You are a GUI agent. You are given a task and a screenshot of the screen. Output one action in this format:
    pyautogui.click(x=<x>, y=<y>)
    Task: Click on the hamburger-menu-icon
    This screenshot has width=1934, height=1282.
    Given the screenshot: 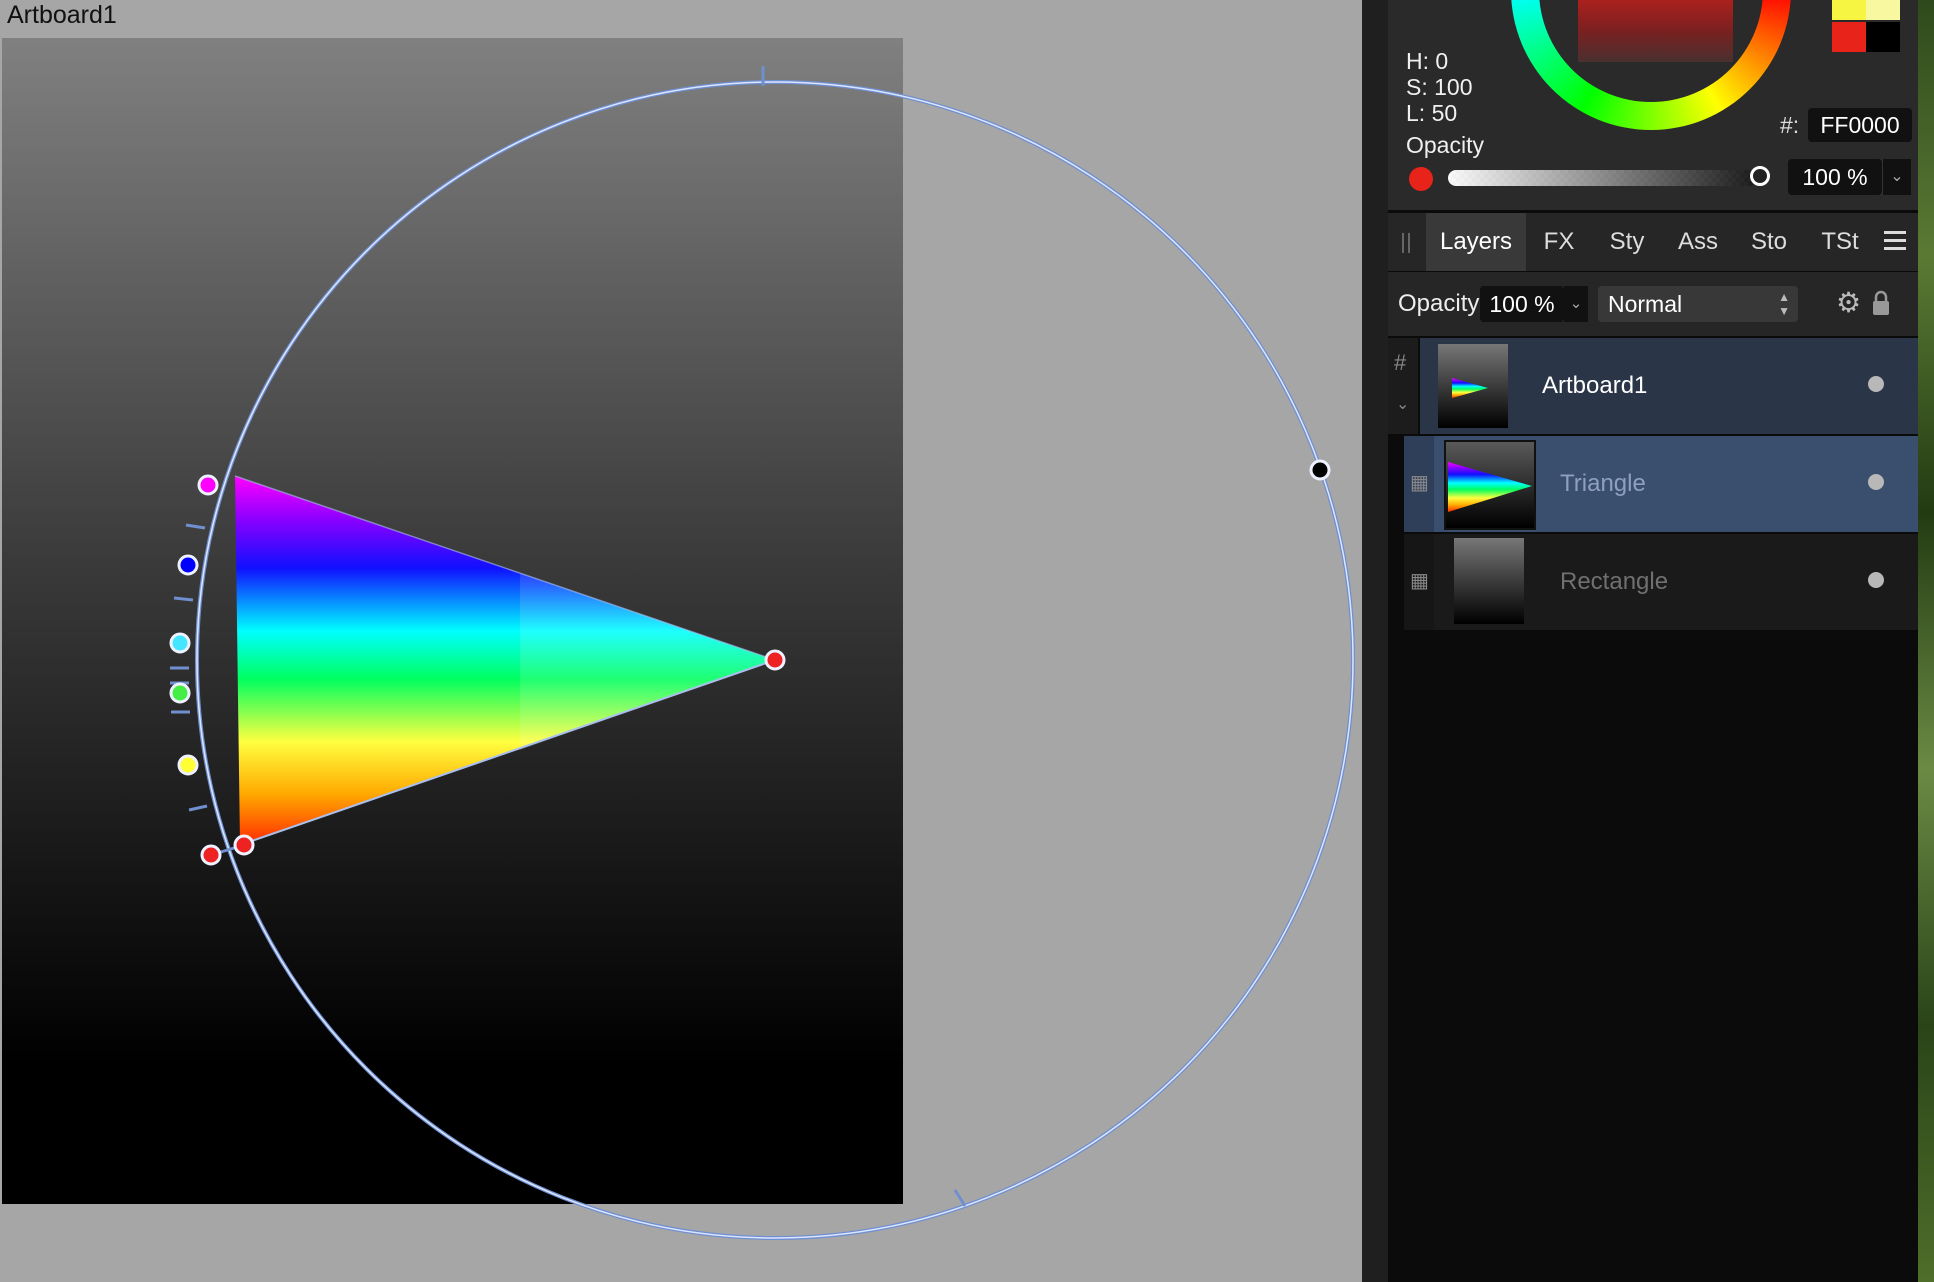 What is the action you would take?
    pyautogui.click(x=1895, y=241)
    